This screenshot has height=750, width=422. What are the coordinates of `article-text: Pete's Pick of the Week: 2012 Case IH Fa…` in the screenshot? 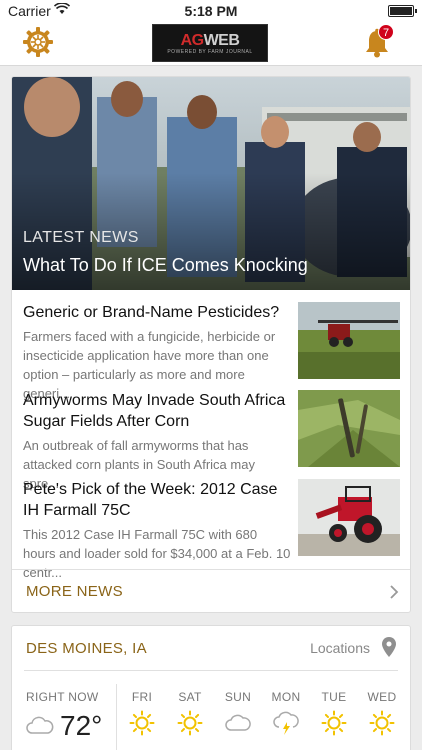 It's located at (158, 530).